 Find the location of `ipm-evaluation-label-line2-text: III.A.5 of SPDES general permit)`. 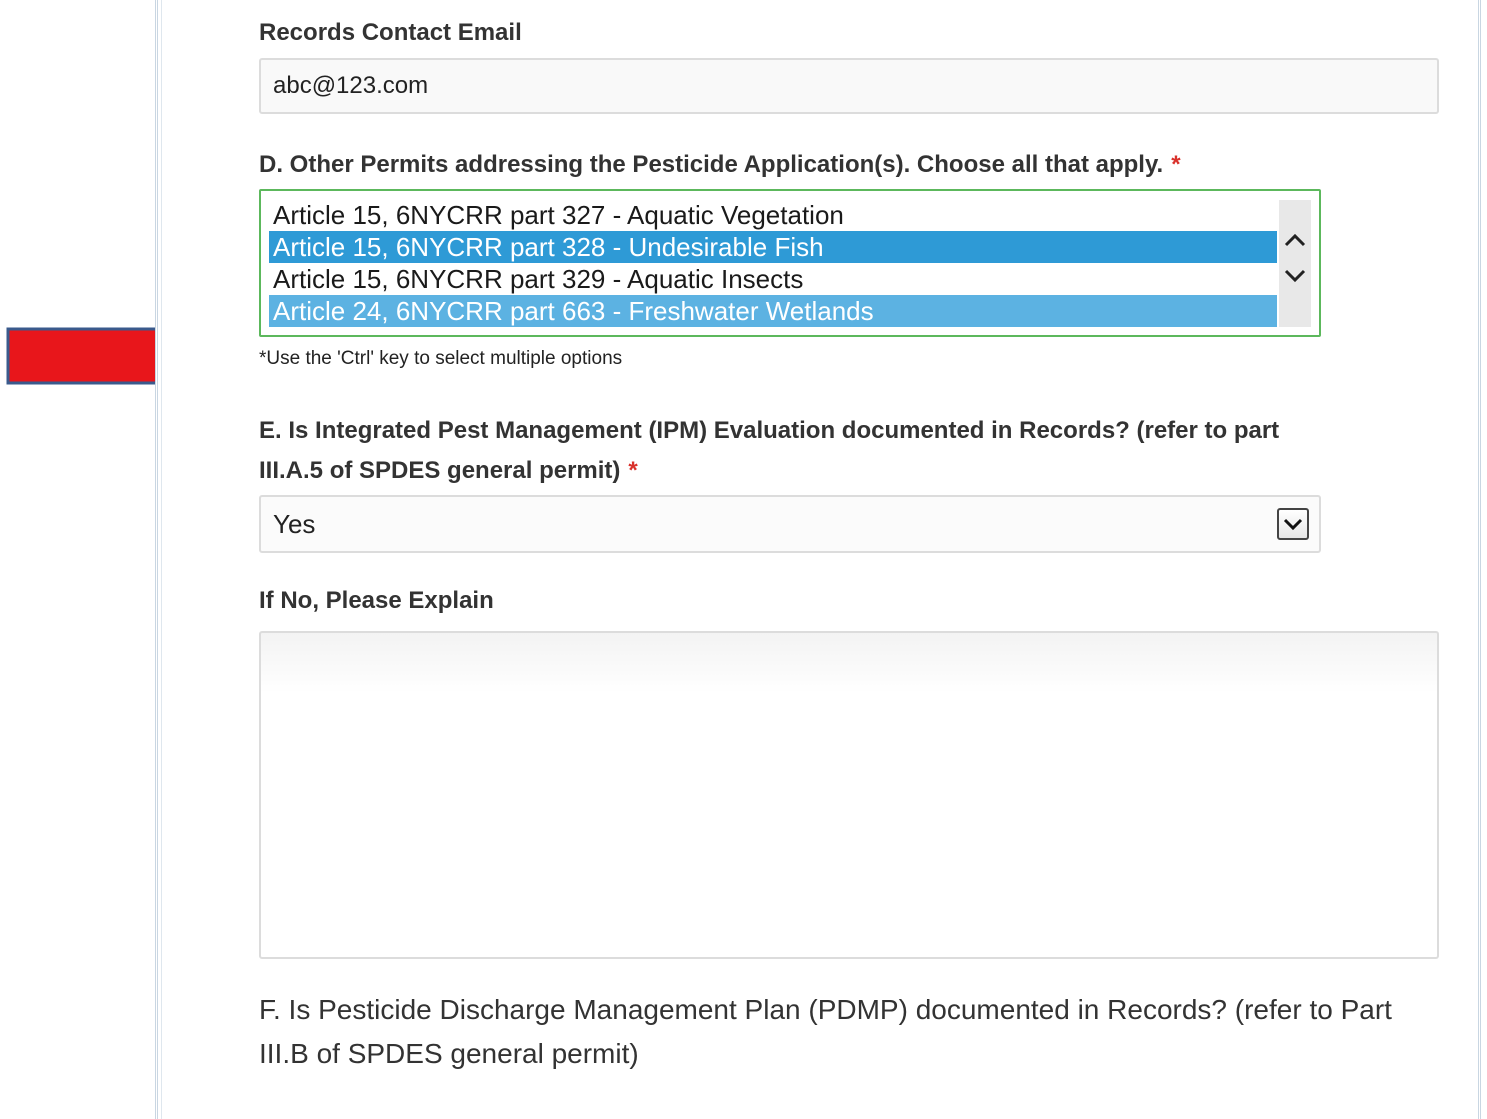

ipm-evaluation-label-line2-text: III.A.5 of SPDES general permit) is located at coordinates (440, 470).